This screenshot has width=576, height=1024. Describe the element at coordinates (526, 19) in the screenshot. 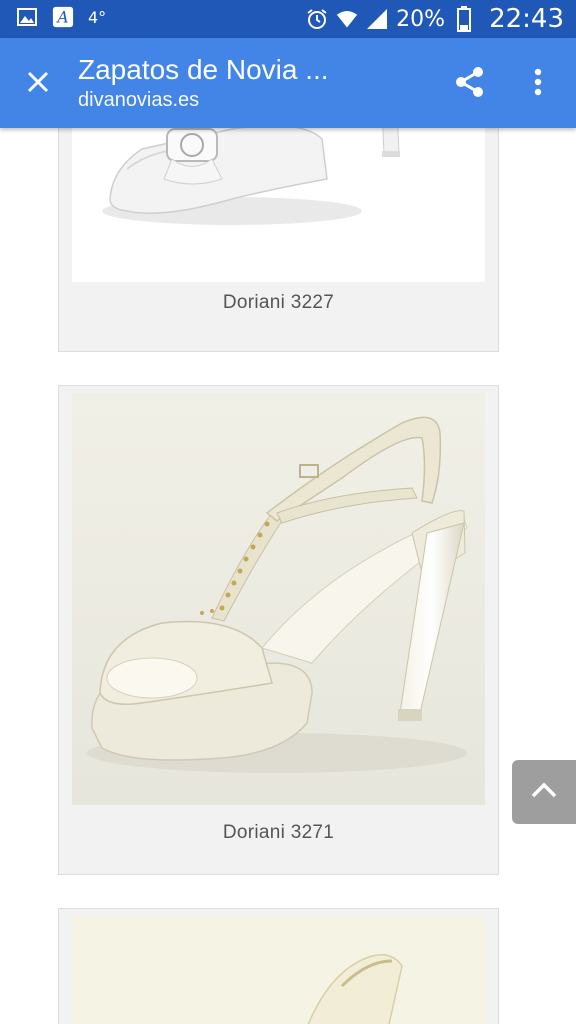

I see `clock-time: 22:43` at that location.